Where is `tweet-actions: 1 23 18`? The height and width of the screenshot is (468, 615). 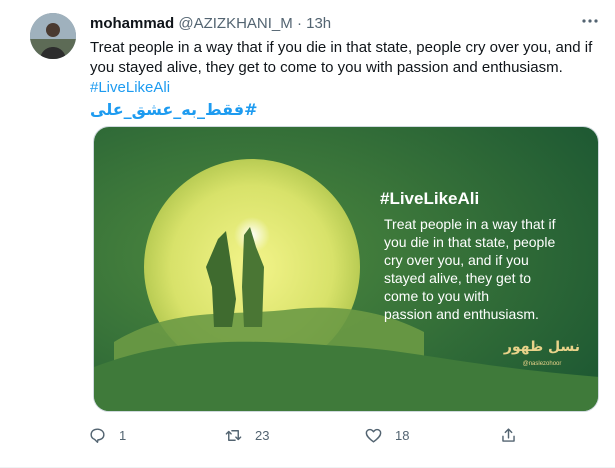 tweet-actions: 1 23 18 is located at coordinates (308, 435).